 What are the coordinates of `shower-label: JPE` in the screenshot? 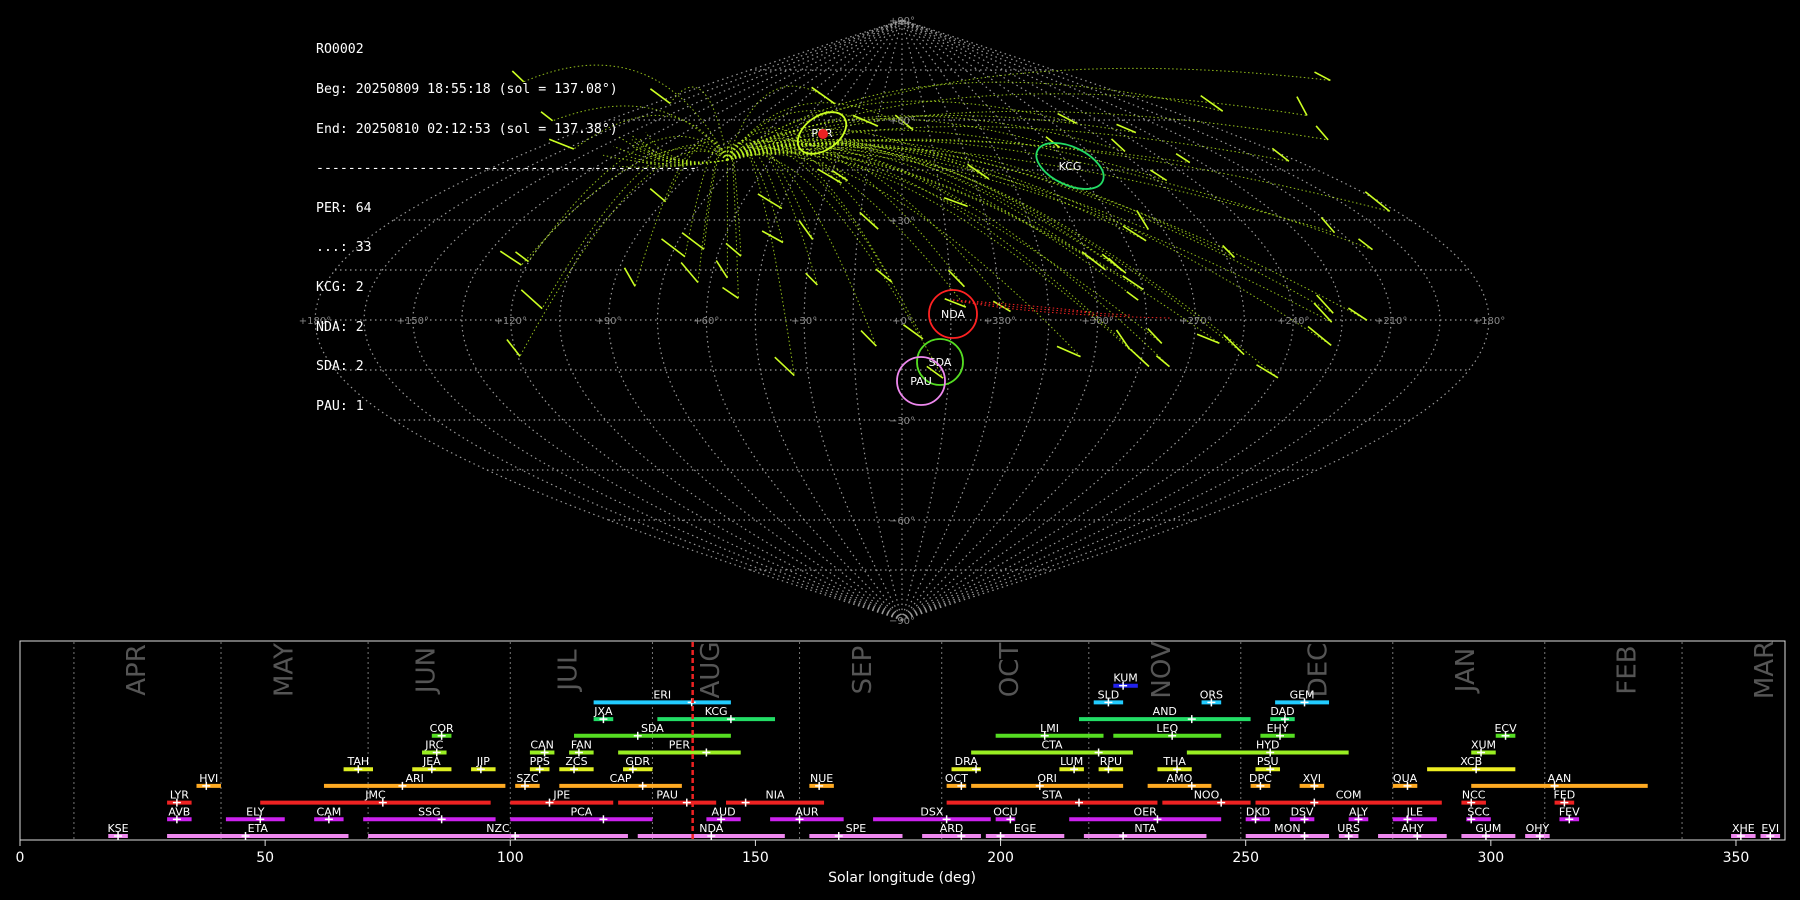 It's located at (561, 795).